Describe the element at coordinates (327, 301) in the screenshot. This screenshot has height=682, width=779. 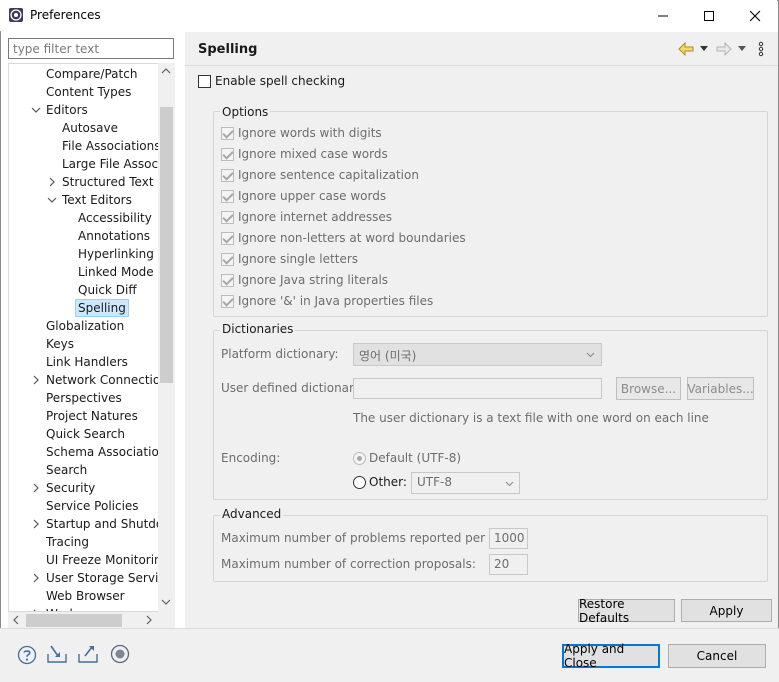
I see `option-checkbox: Ignore '&' in Java properties files` at that location.